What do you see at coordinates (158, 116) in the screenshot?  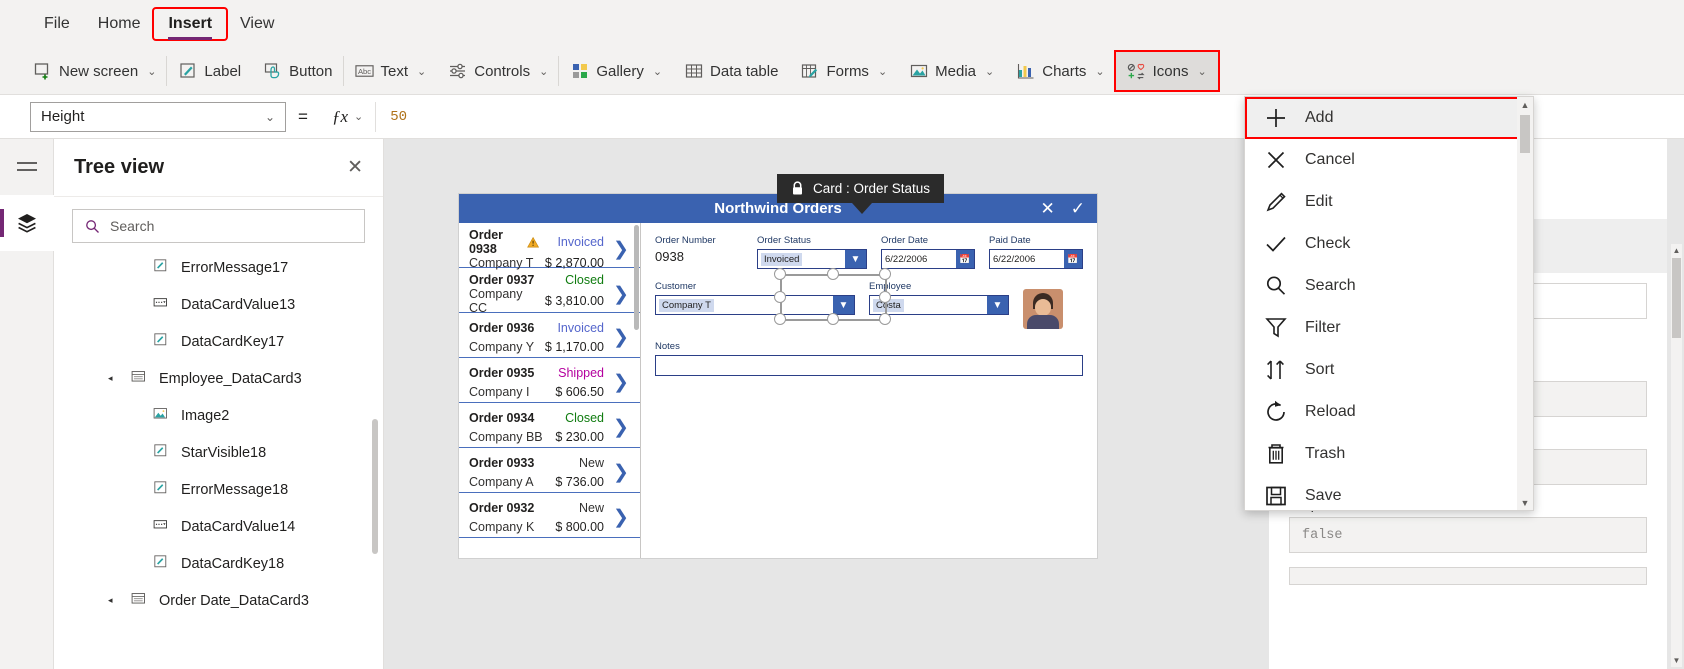 I see `property-selector: Height ⌄` at bounding box center [158, 116].